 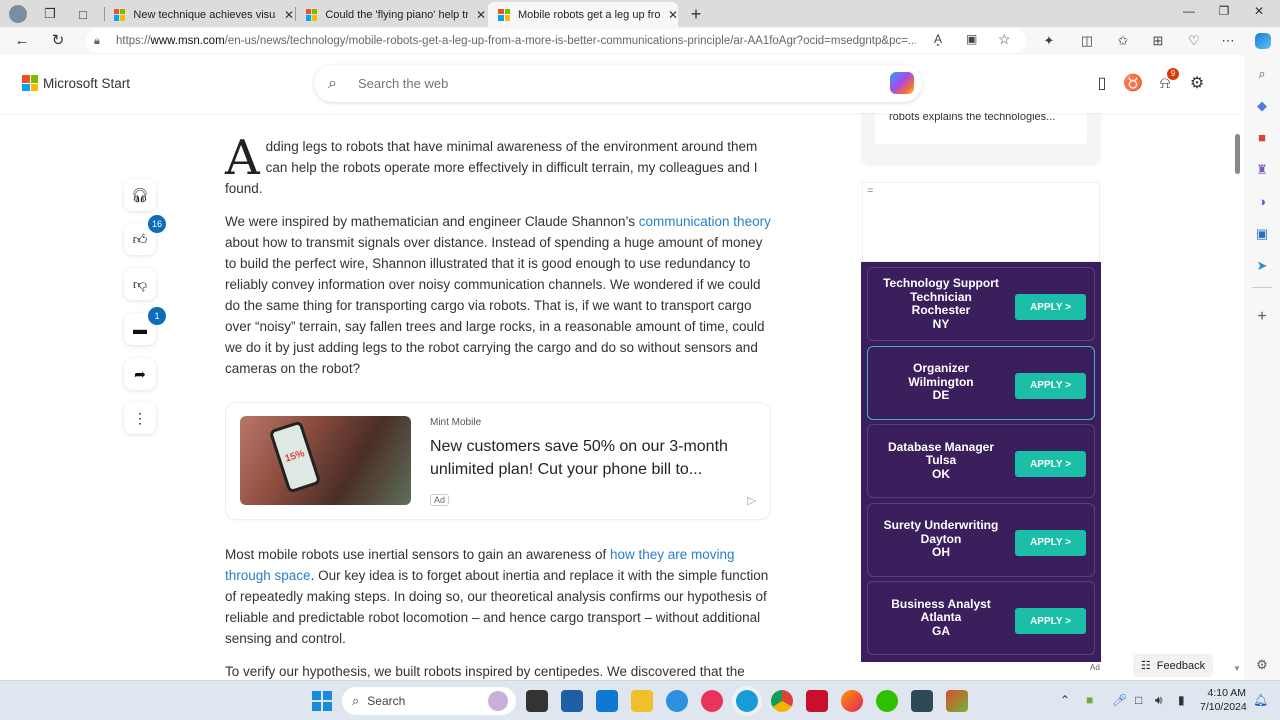 What do you see at coordinates (1223, 700) in the screenshot?
I see `system-clock: 4:10 AM 7/10/2024` at bounding box center [1223, 700].